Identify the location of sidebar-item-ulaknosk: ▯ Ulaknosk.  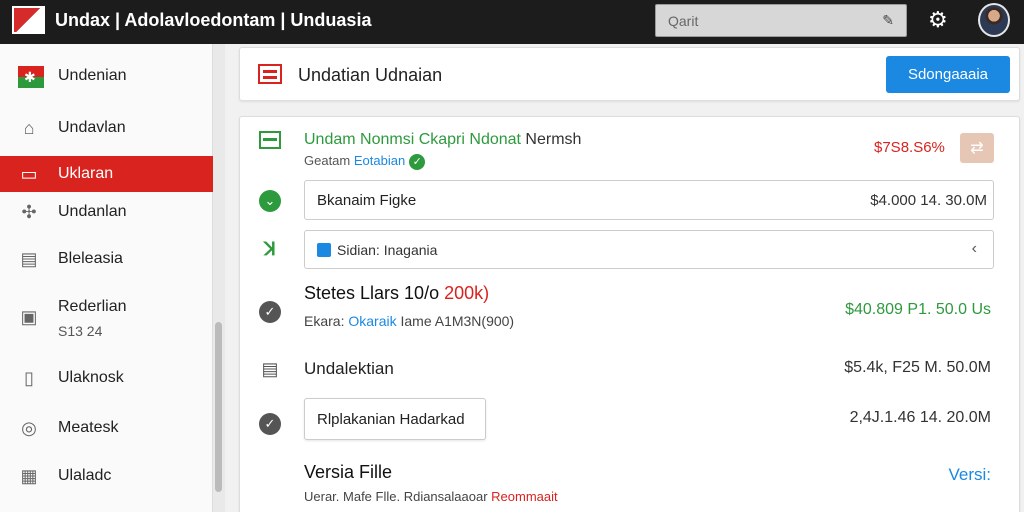
(106, 378).